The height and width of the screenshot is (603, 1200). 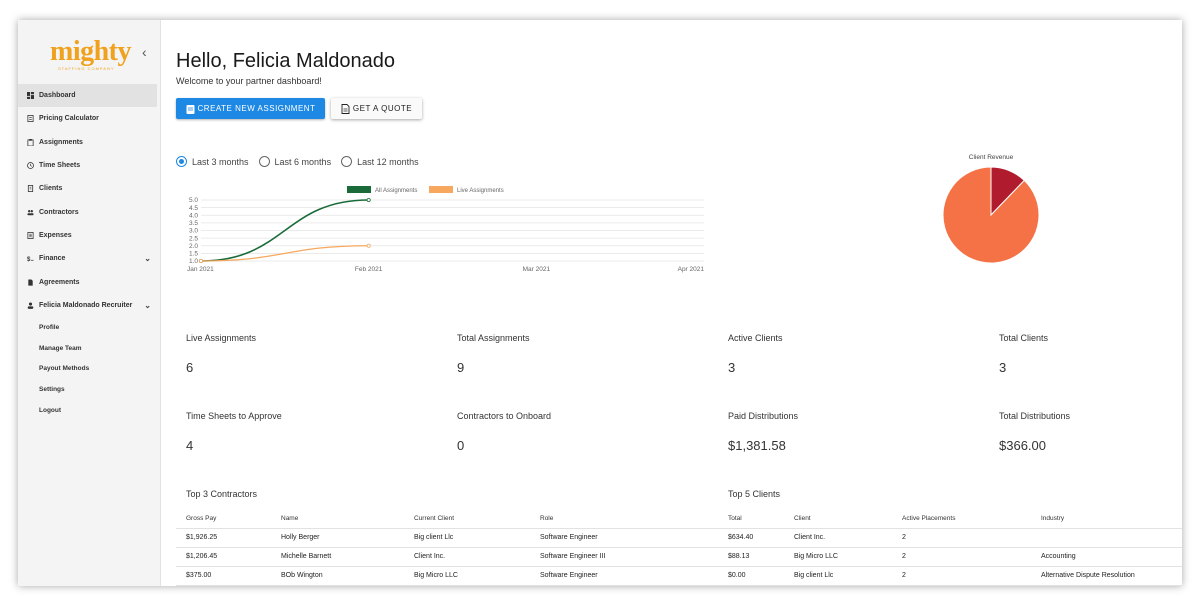 I want to click on table-cell: Holly Berger, so click(x=347, y=538).